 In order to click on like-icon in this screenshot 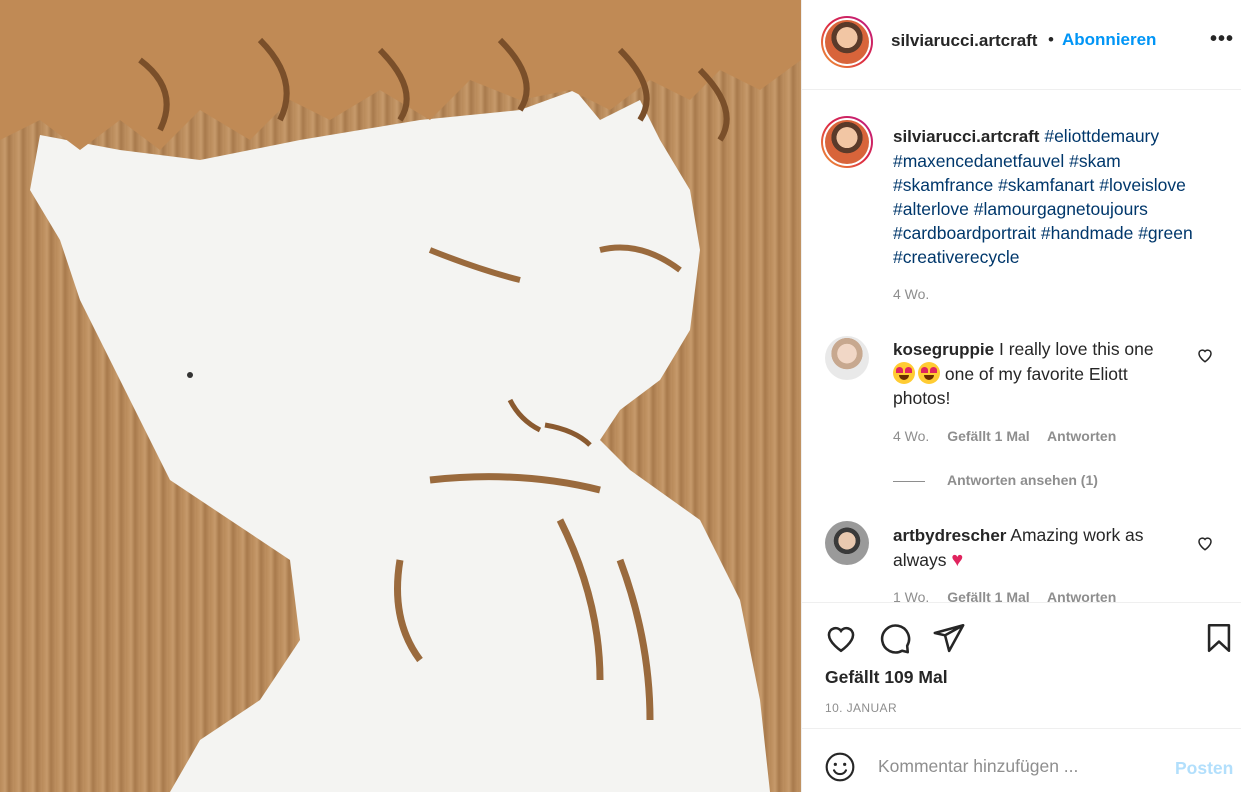, I will do `click(841, 638)`.